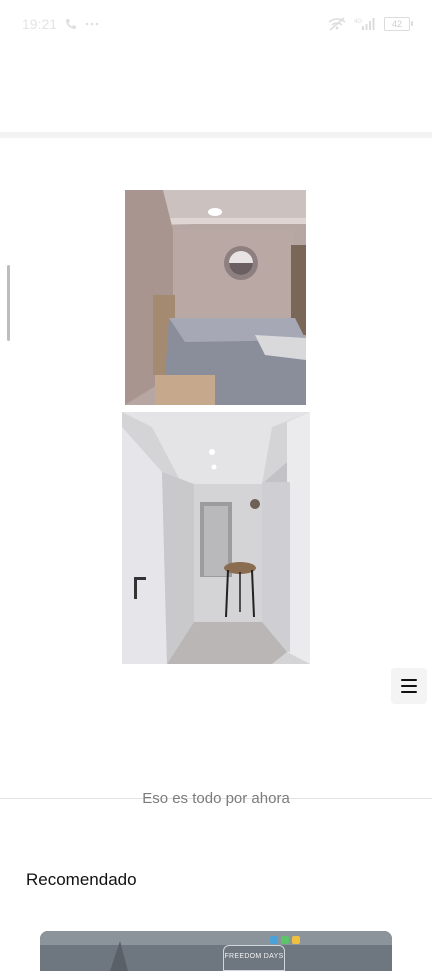  What do you see at coordinates (92, 24) in the screenshot?
I see `dots-icon` at bounding box center [92, 24].